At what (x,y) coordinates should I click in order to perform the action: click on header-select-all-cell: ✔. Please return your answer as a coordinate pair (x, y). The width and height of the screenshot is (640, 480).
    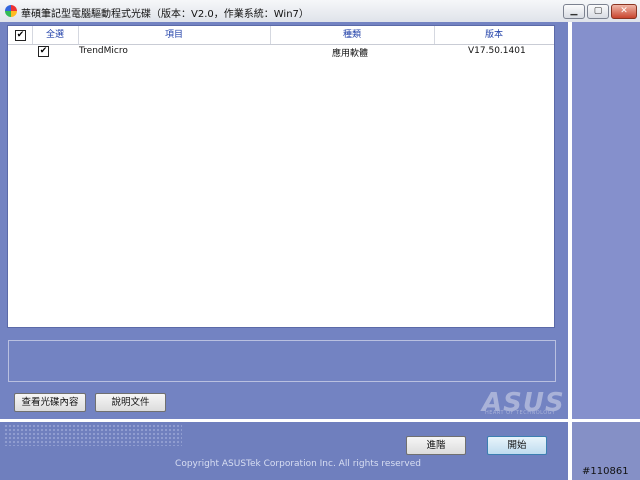
    Looking at the image, I should click on (20, 35).